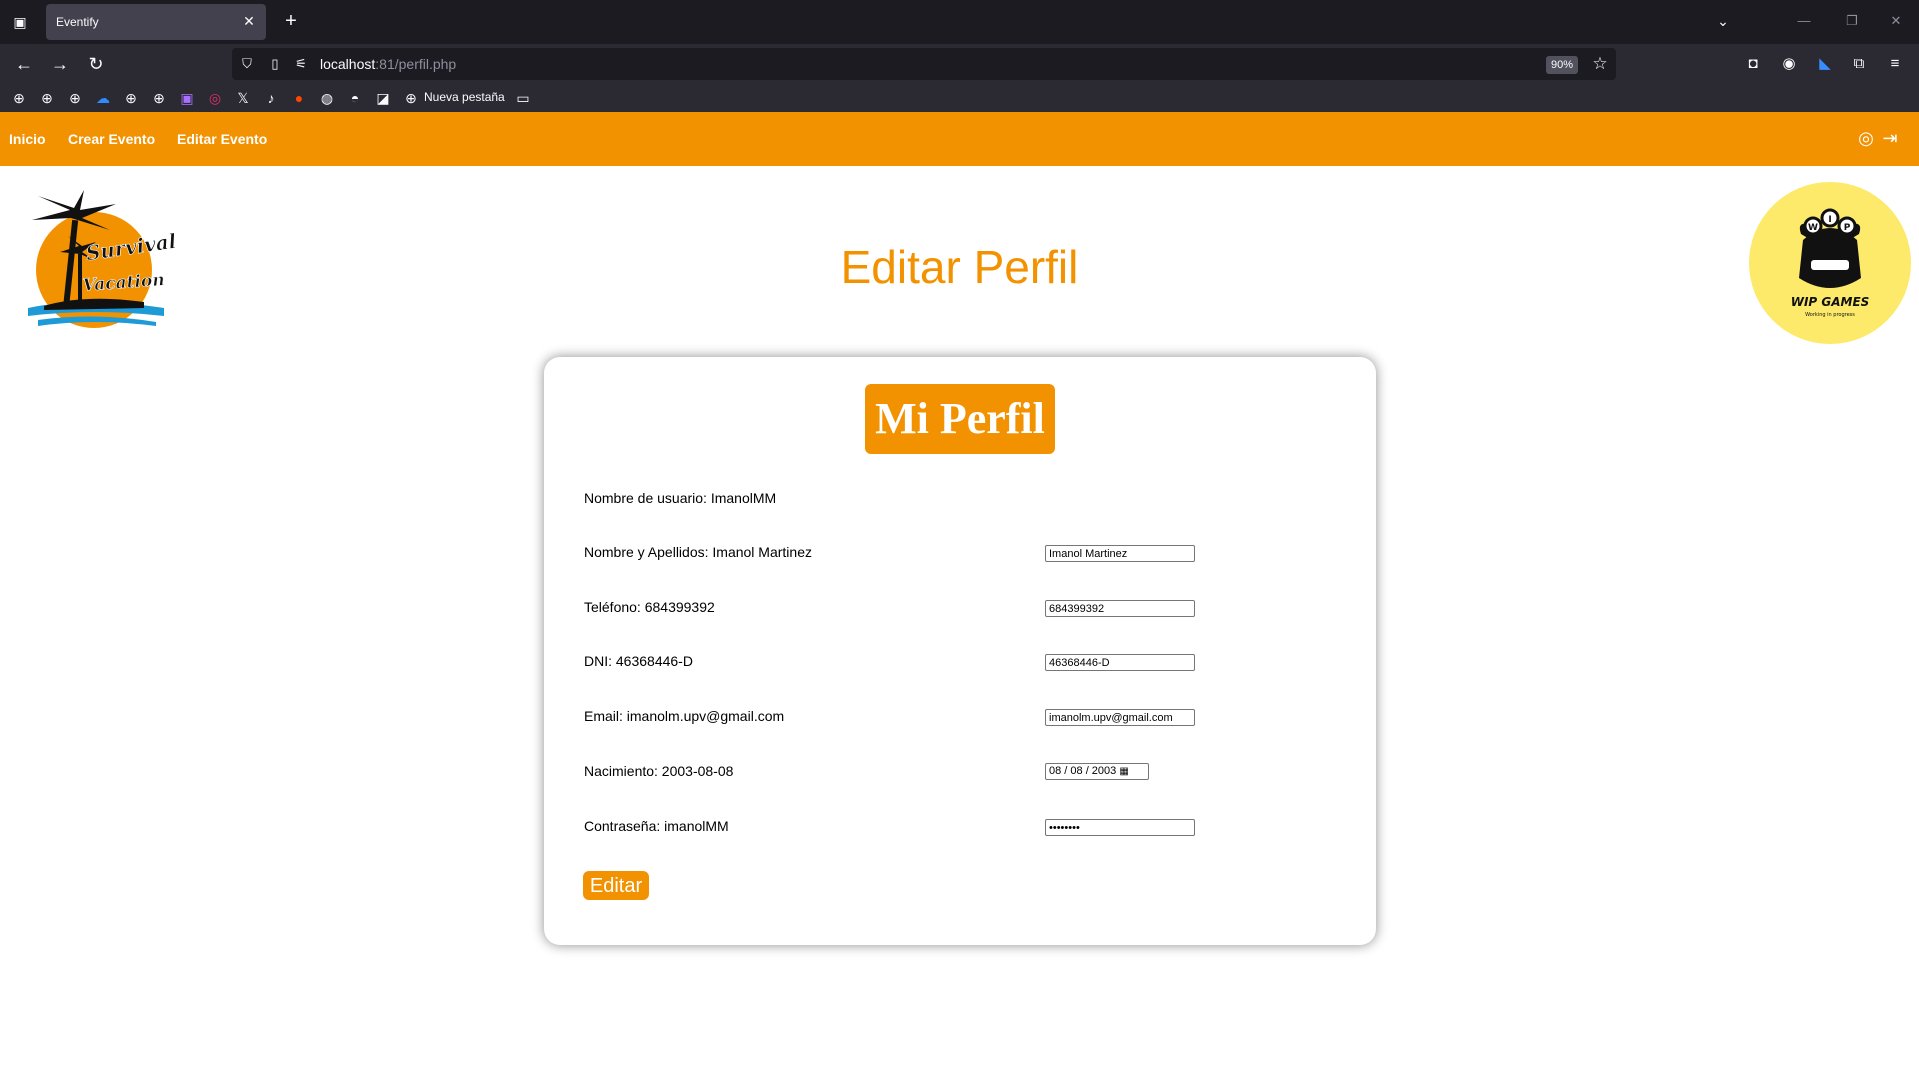 Image resolution: width=1919 pixels, height=1079 pixels. What do you see at coordinates (271, 98) in the screenshot?
I see `tiktok-icon: ♪` at bounding box center [271, 98].